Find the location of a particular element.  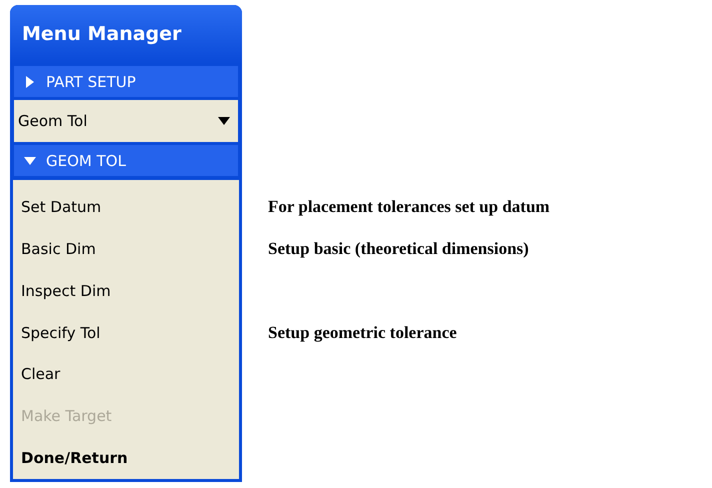

menu-item: Basic Dim is located at coordinates (126, 249).